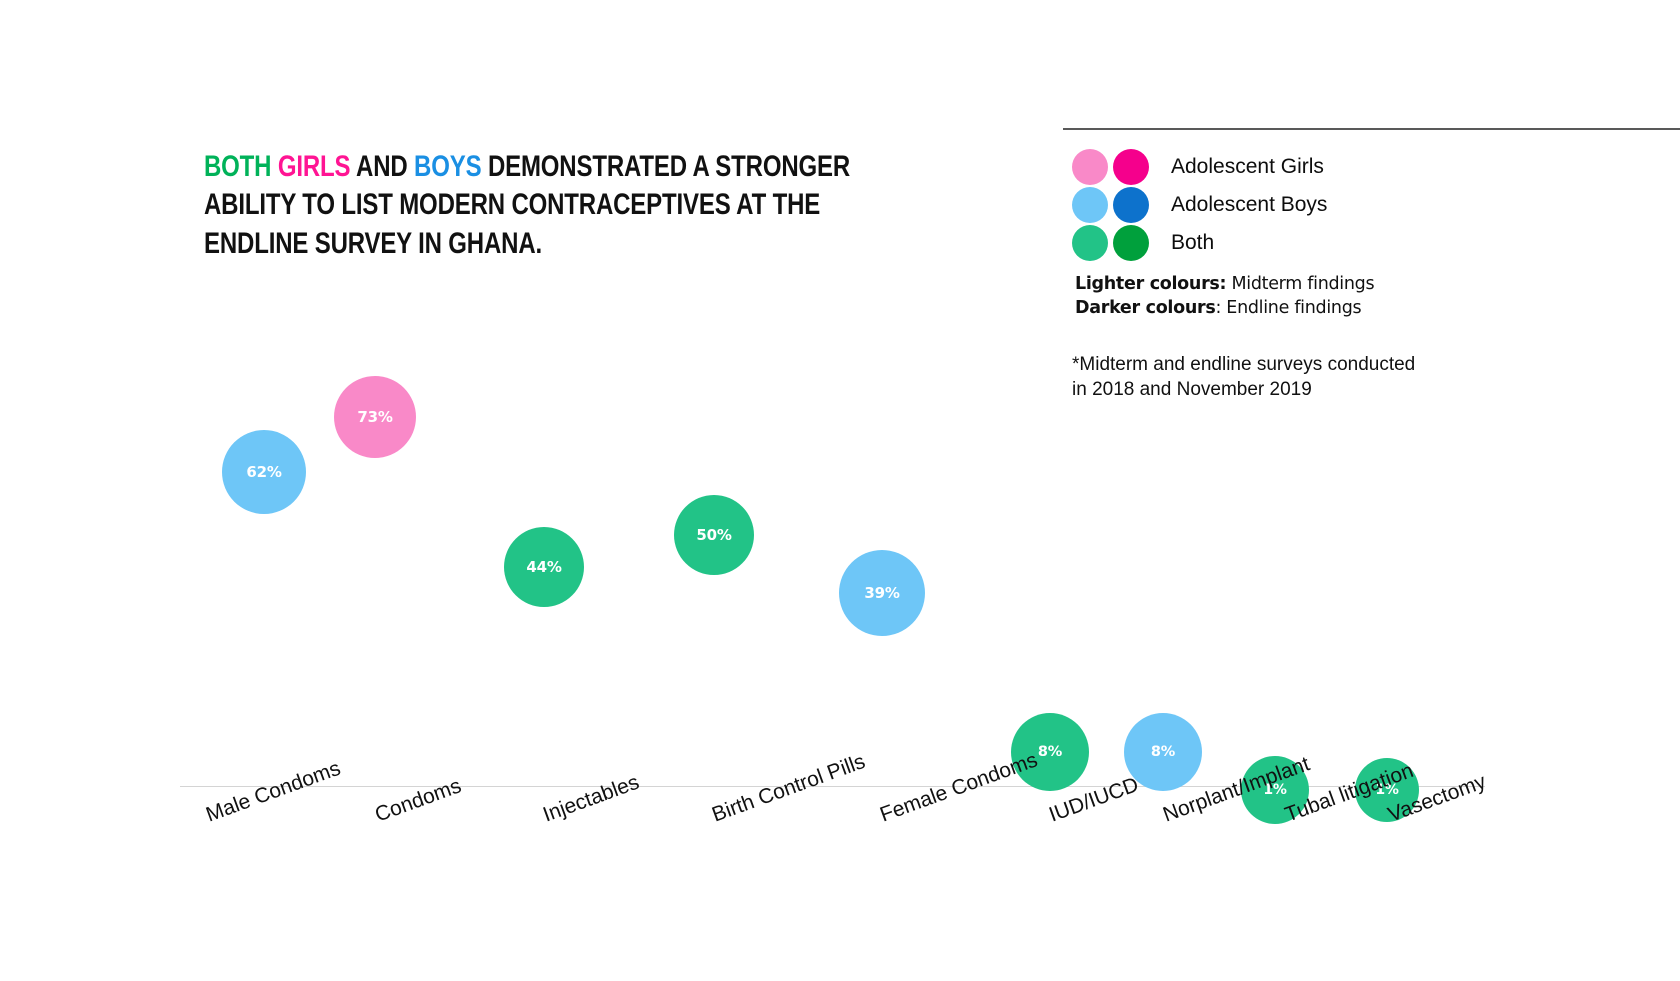 The image size is (1680, 981). What do you see at coordinates (959, 787) in the screenshot?
I see `axis-label-female-condoms: Female Condoms` at bounding box center [959, 787].